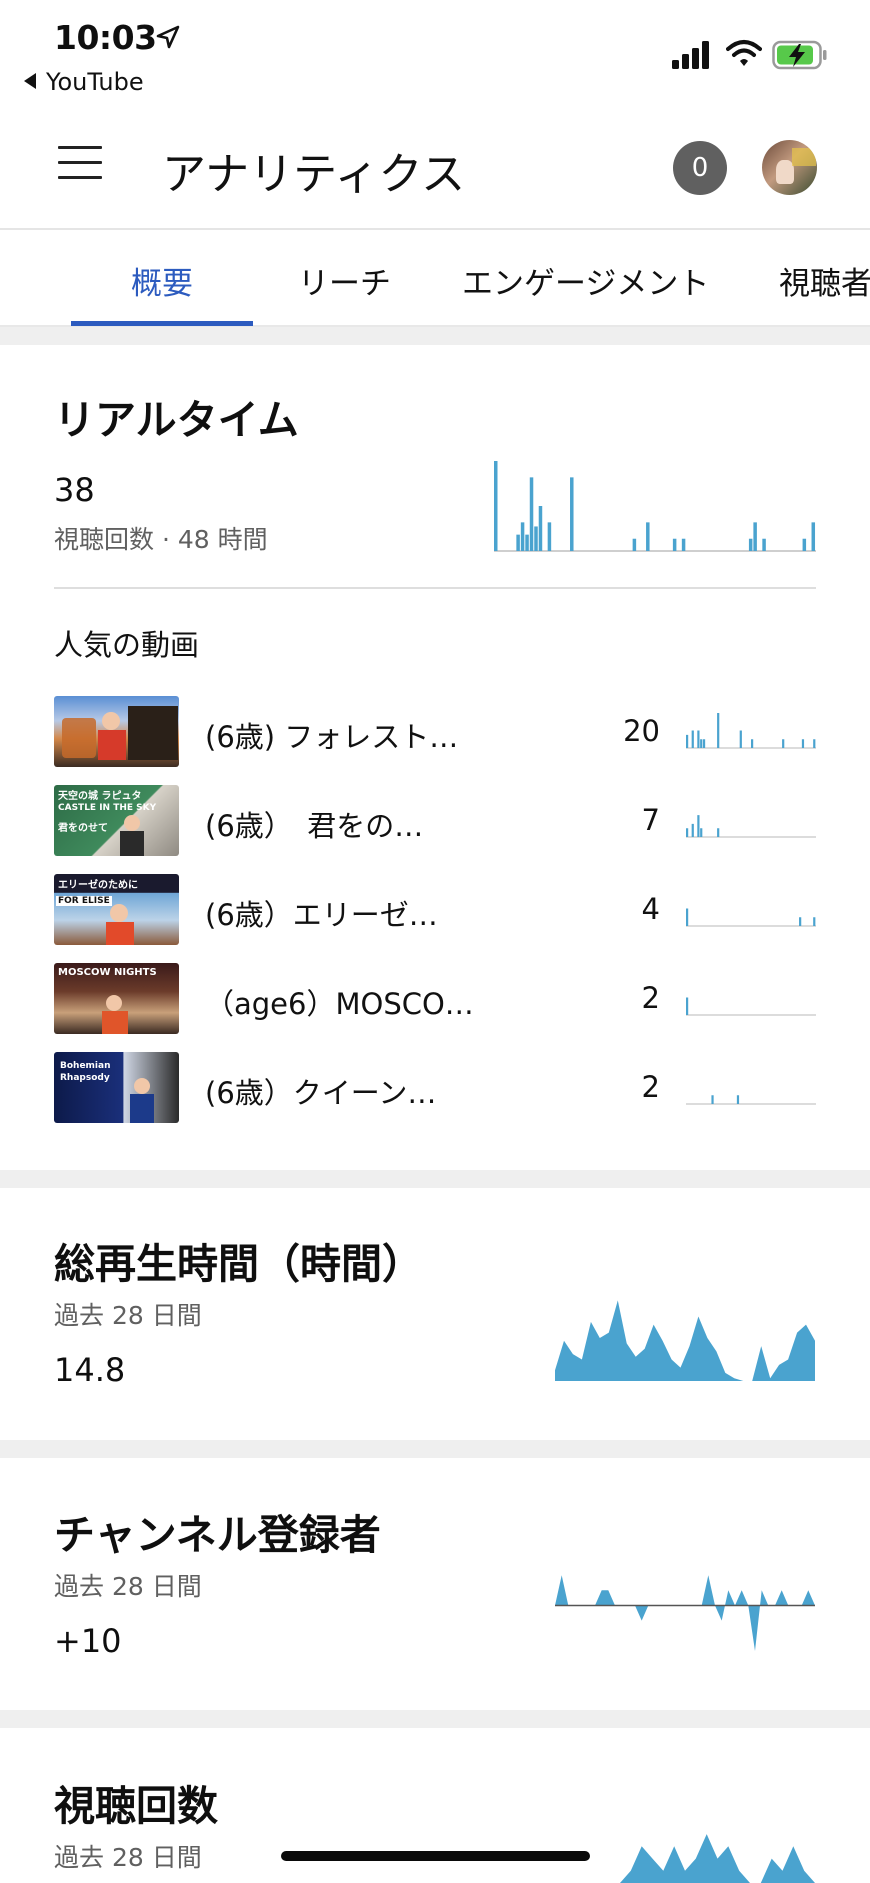  Describe the element at coordinates (116, 1087) in the screenshot. I see `video-thumbnail: Bohemian Rhapsody` at that location.